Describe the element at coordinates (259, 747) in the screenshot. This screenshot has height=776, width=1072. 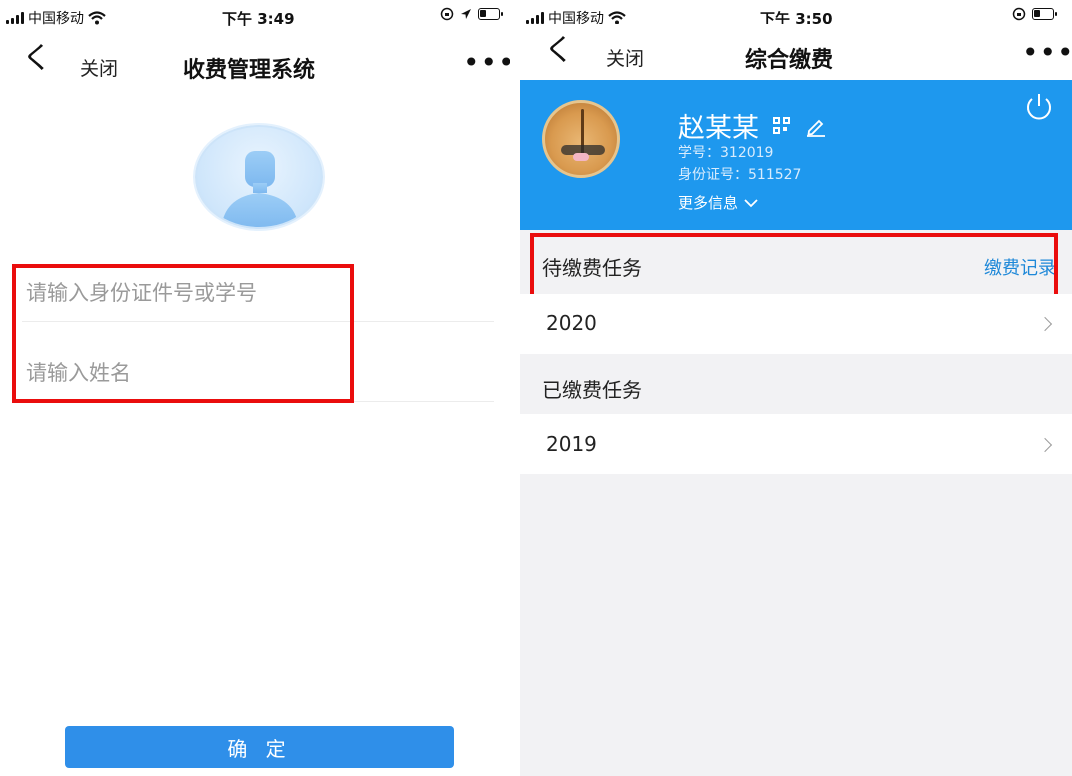
I see `confirm-button: 确 定` at that location.